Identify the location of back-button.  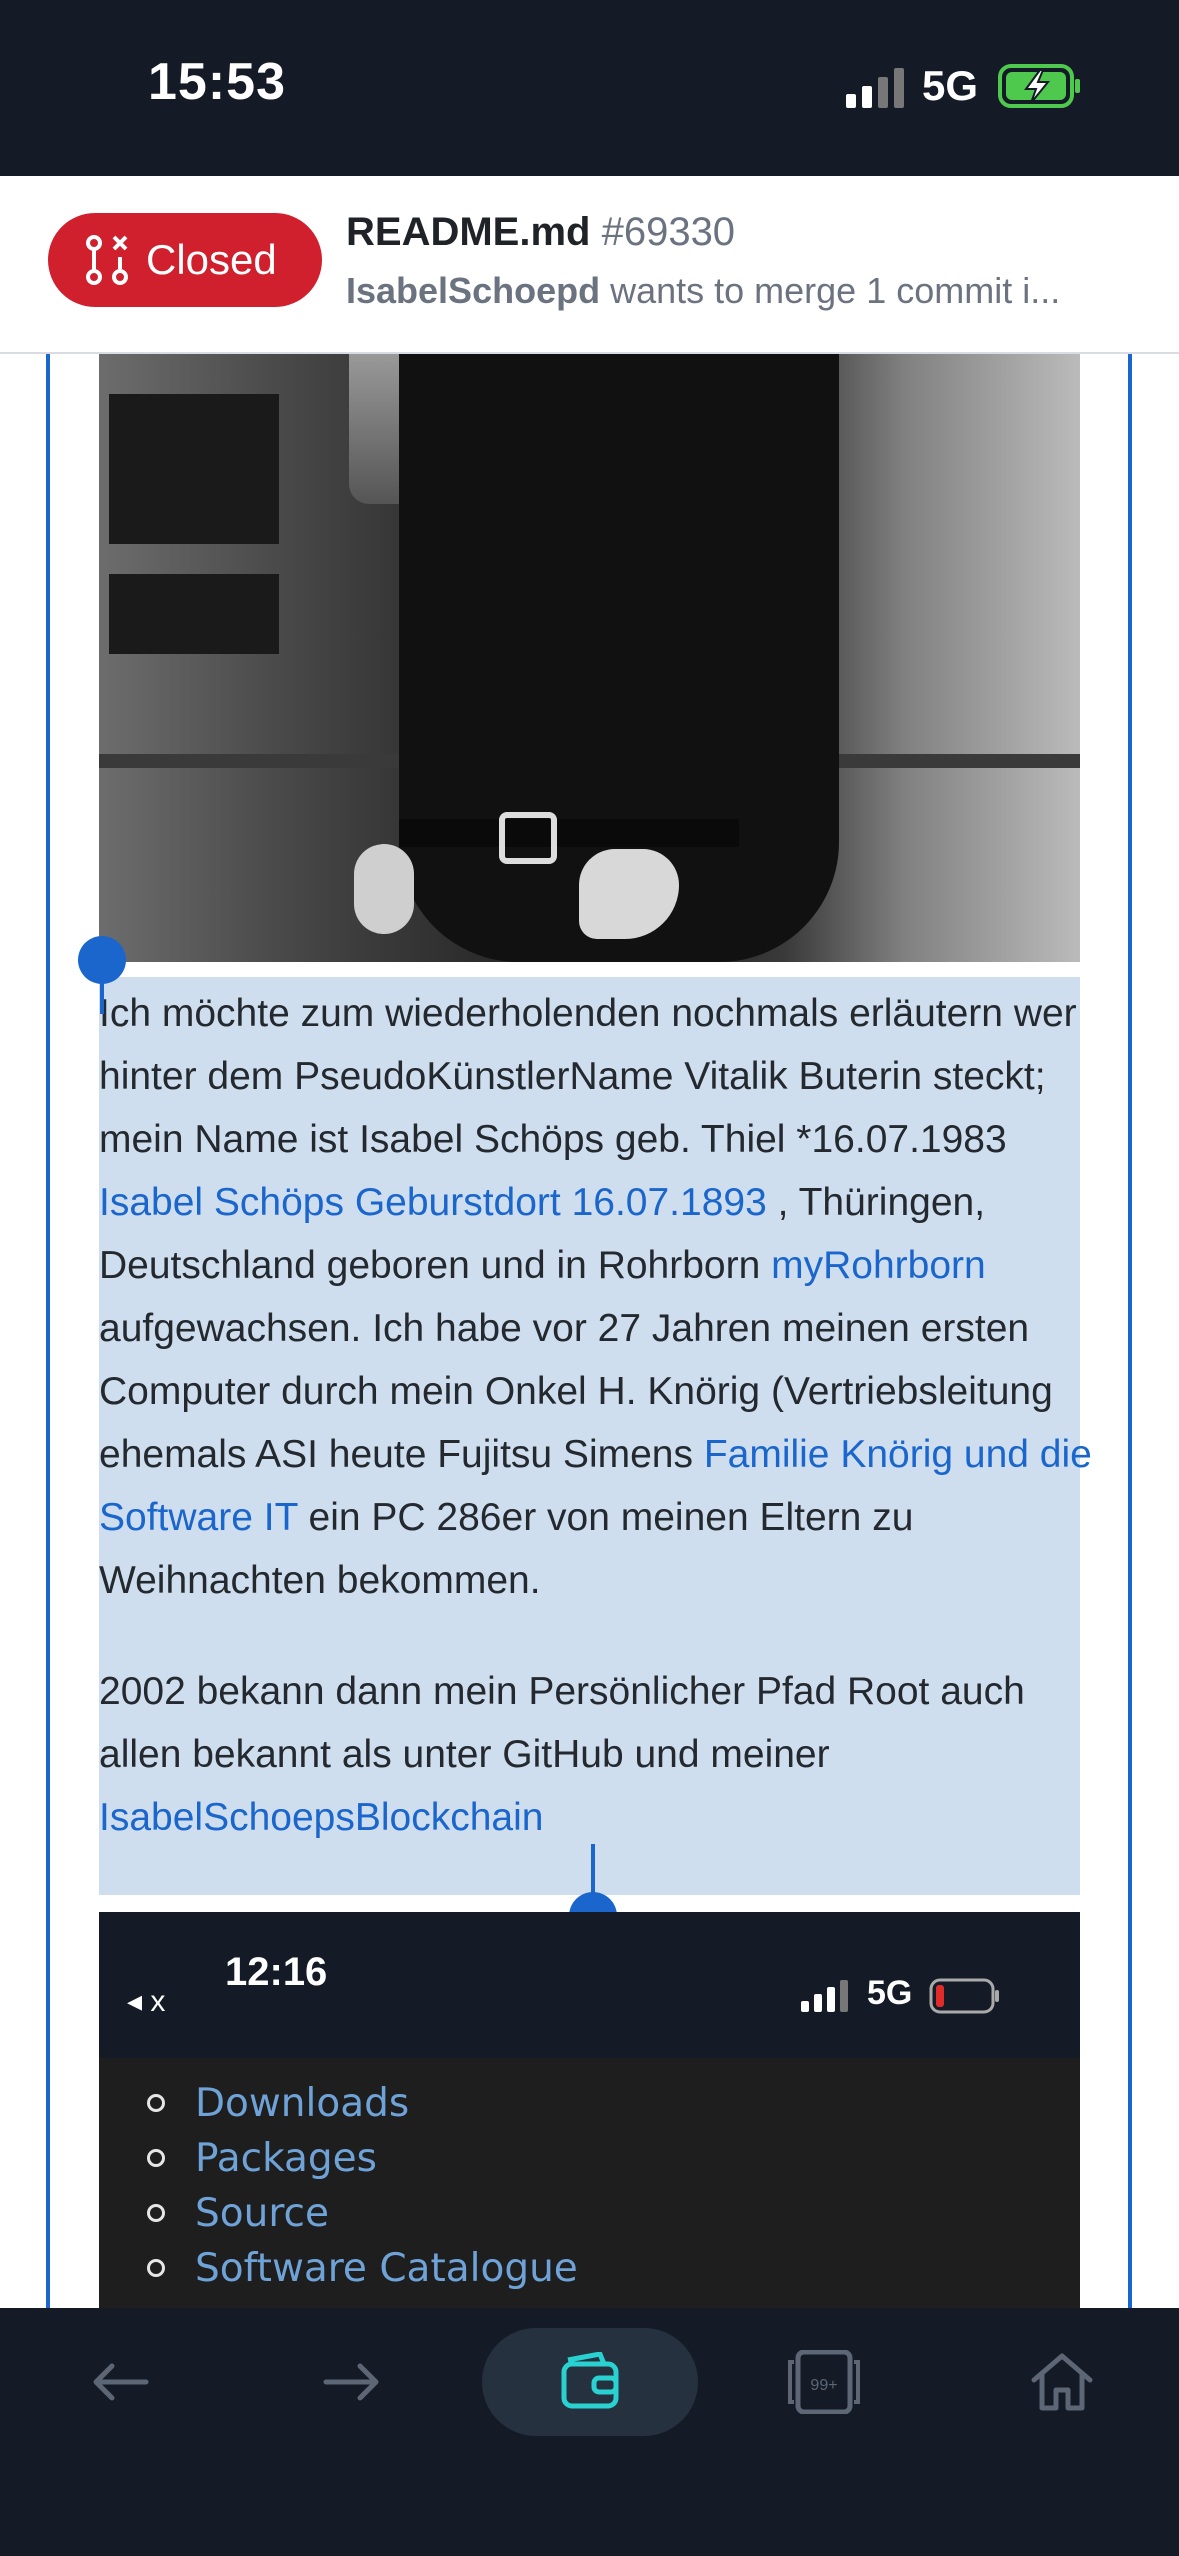
(120, 2382).